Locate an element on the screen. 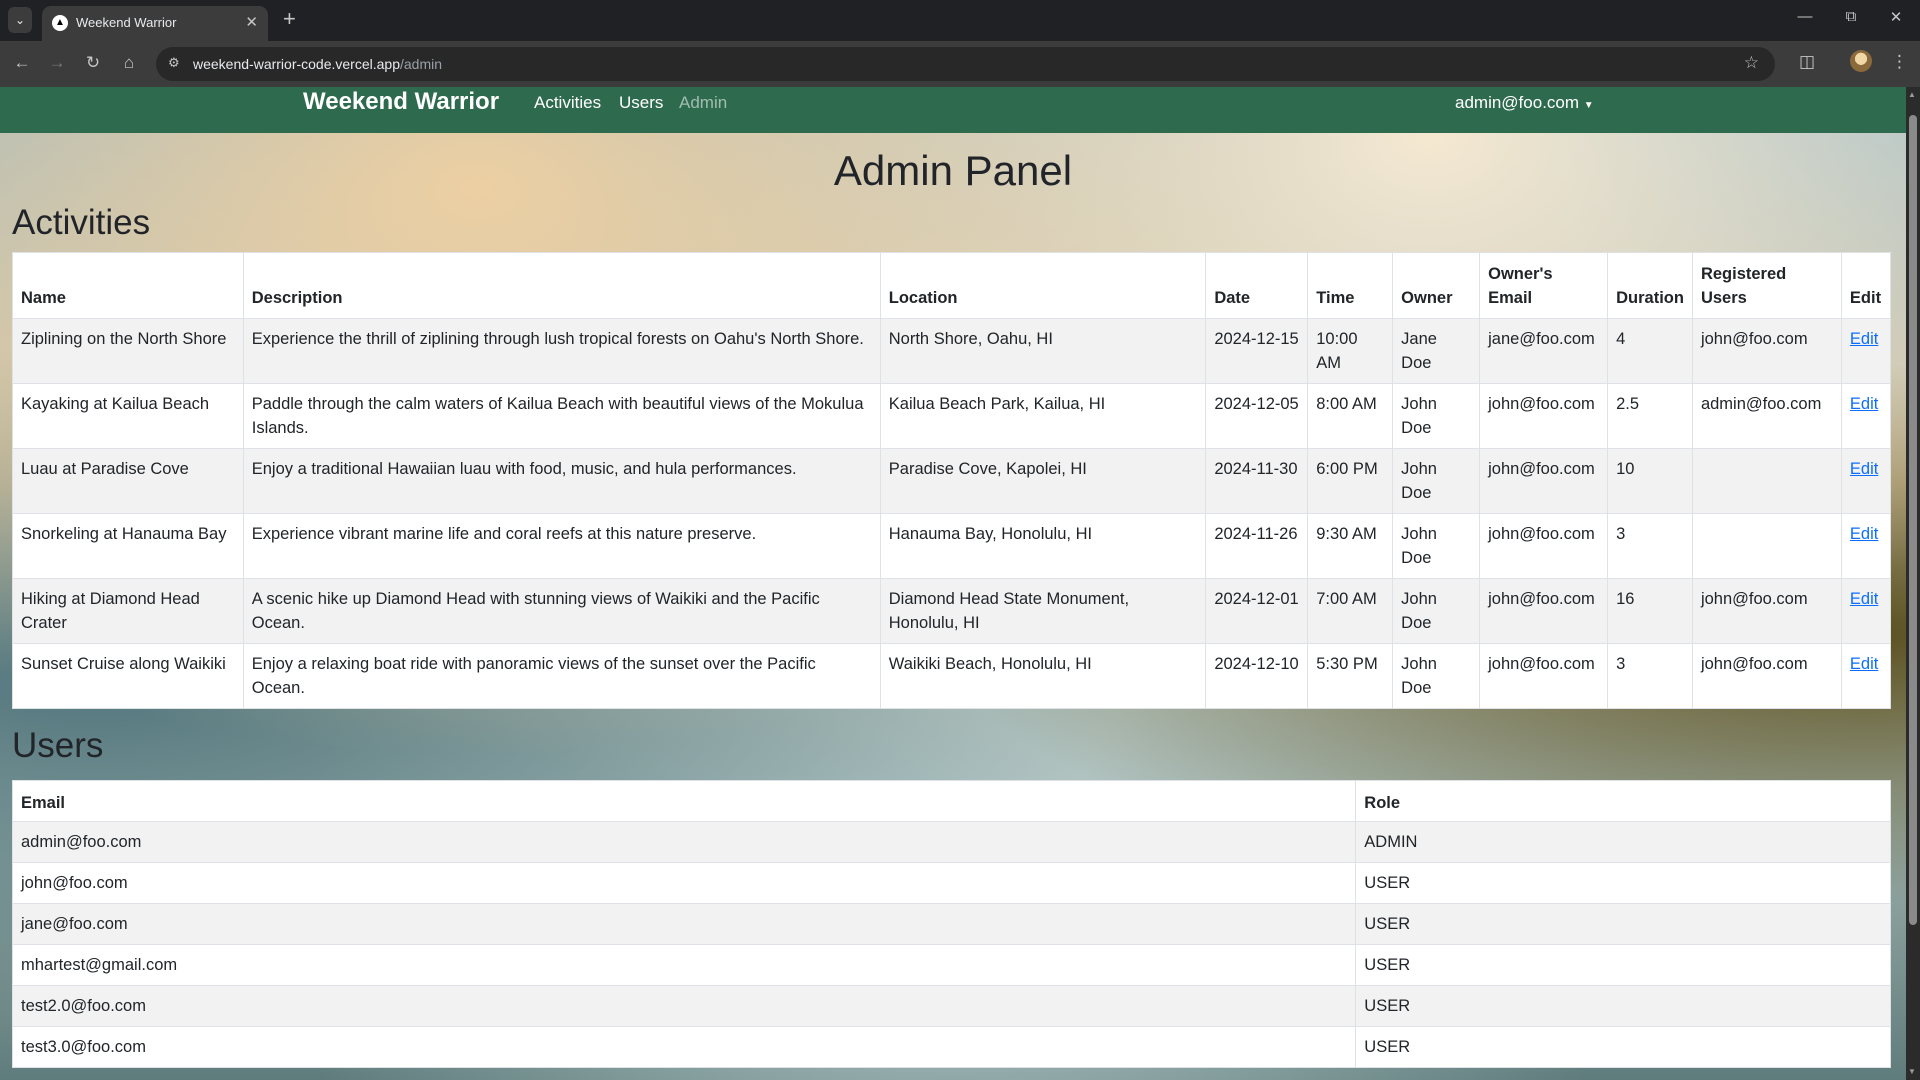 This screenshot has height=1080, width=1920. favicon-icon: ▲ is located at coordinates (60, 23).